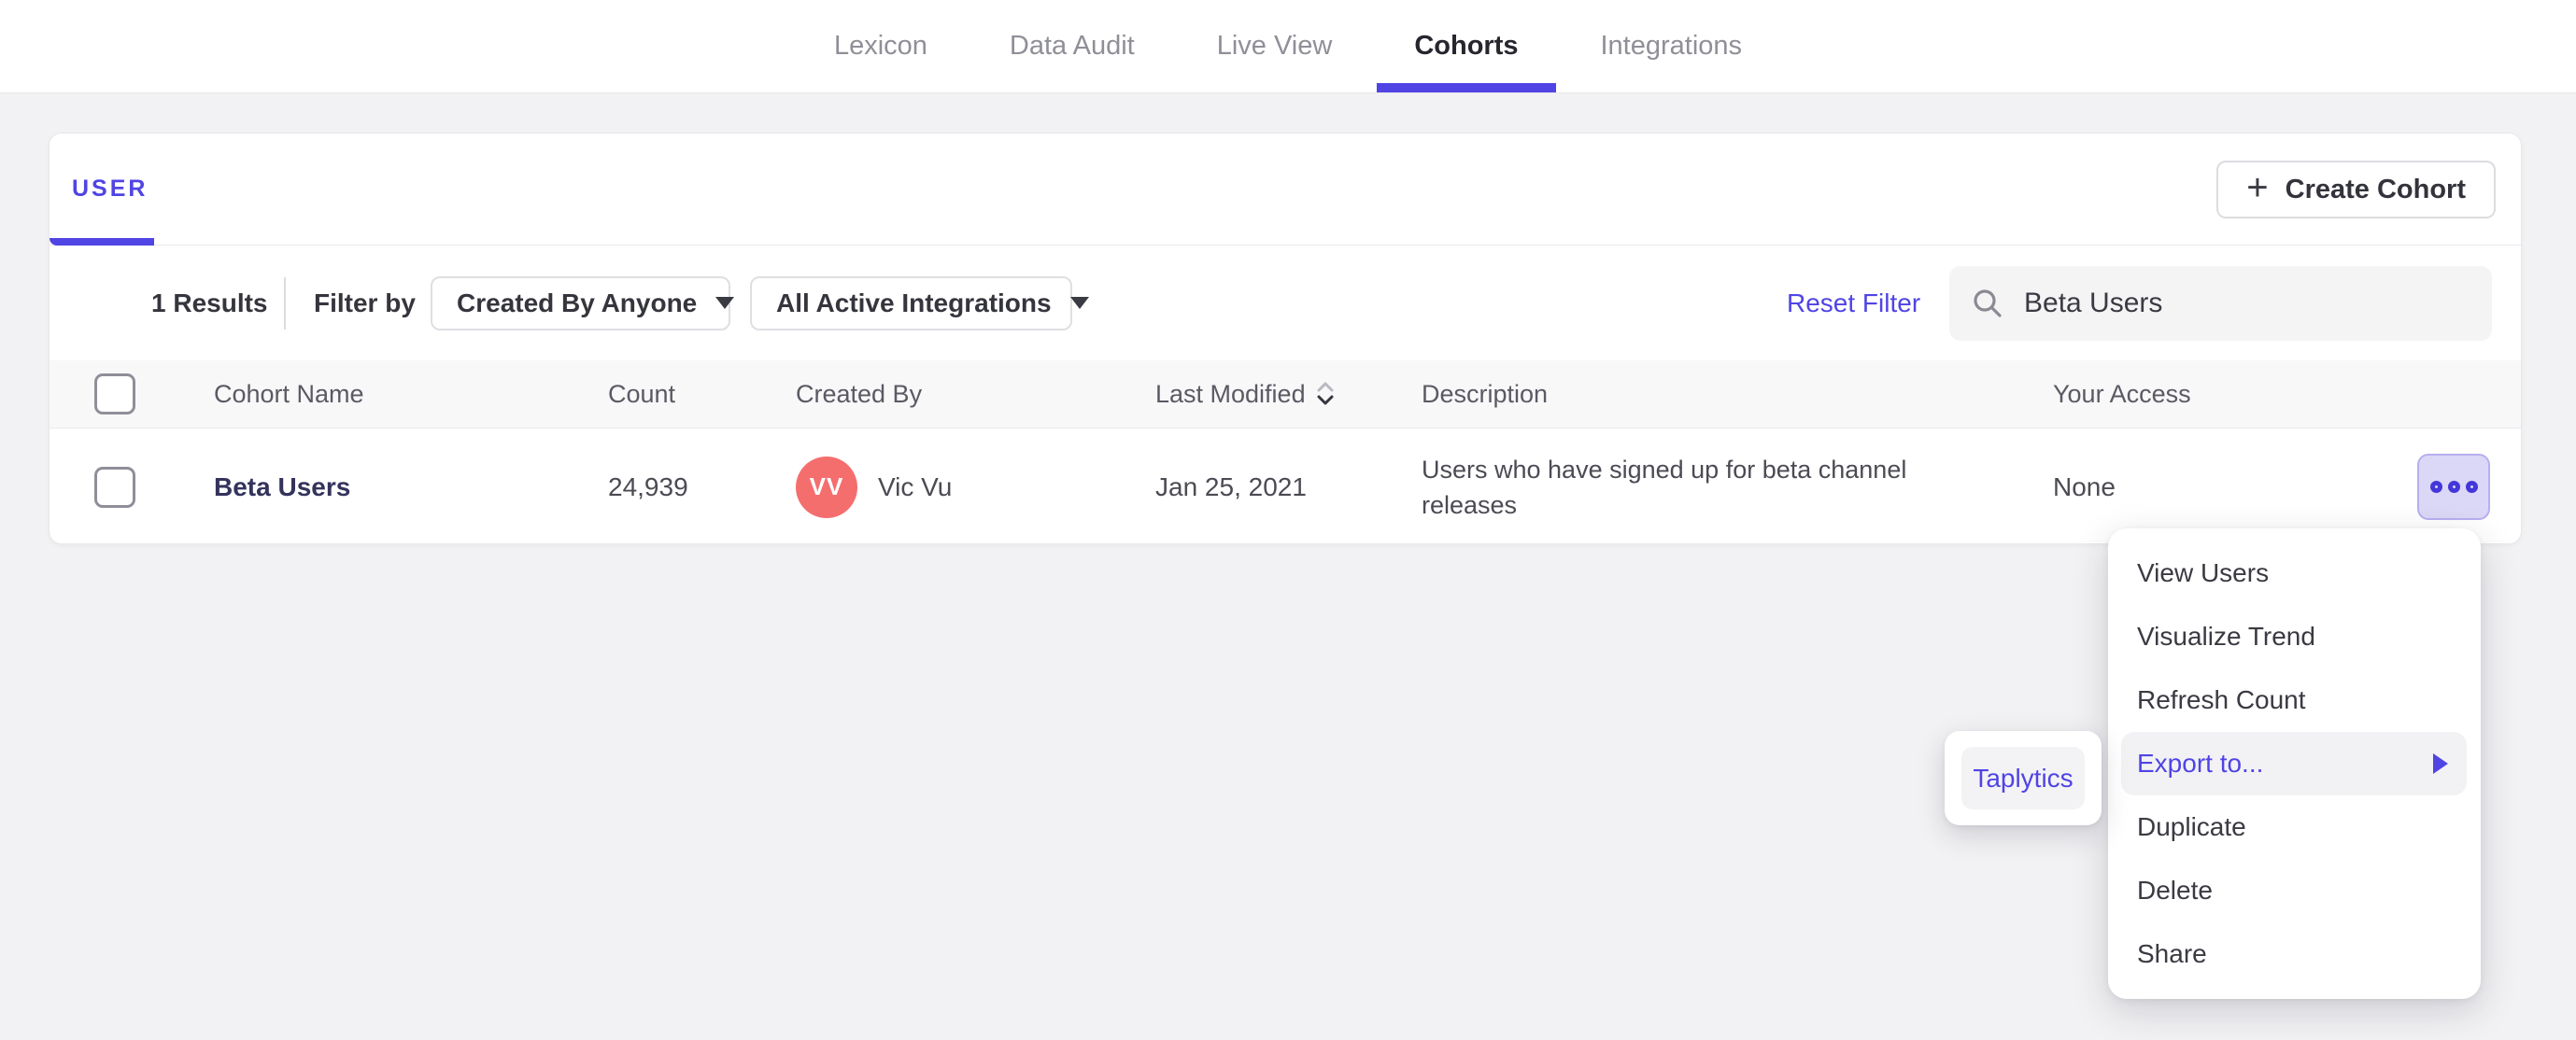  I want to click on last-modified-value: Jan 25, 2021, so click(1231, 486).